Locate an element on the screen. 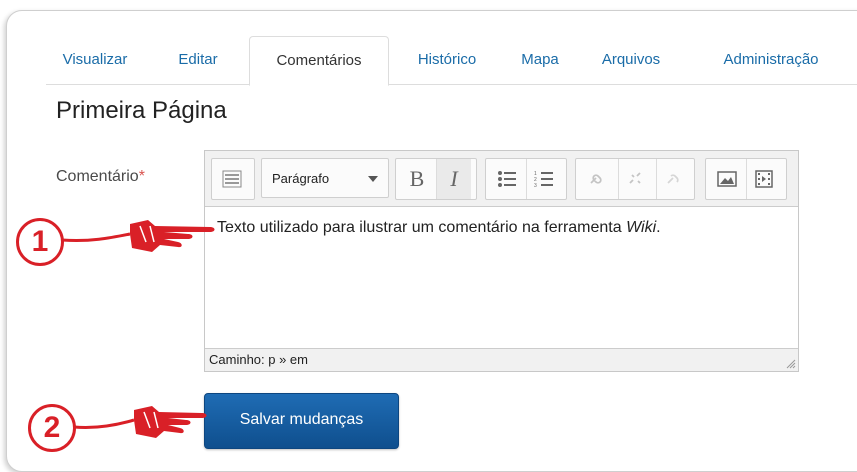 Image resolution: width=857 pixels, height=472 pixels. list-group: 123 is located at coordinates (526, 179).